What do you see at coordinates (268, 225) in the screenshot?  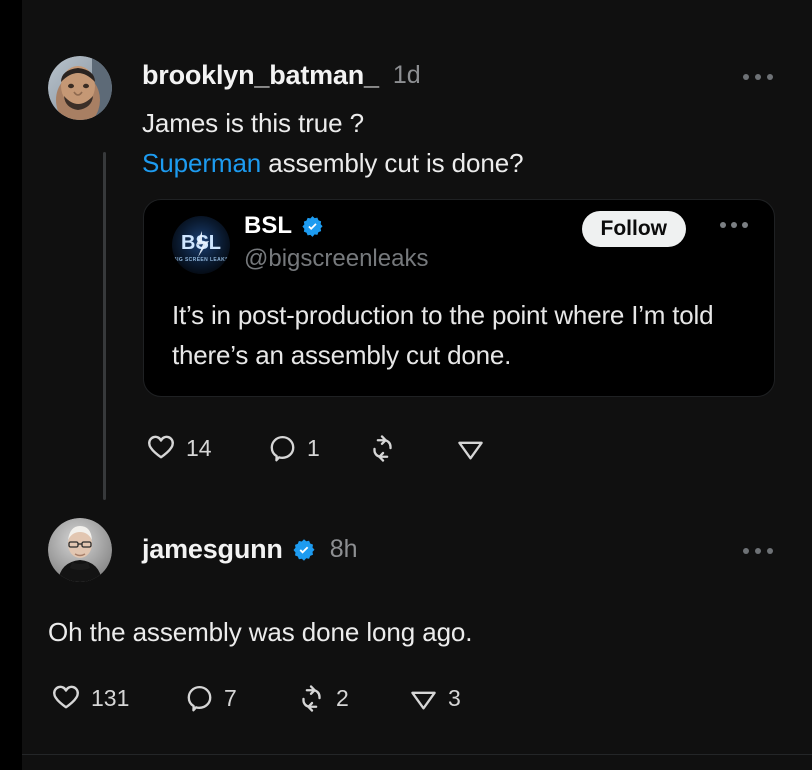 I see `quoted-author-name: BSL` at bounding box center [268, 225].